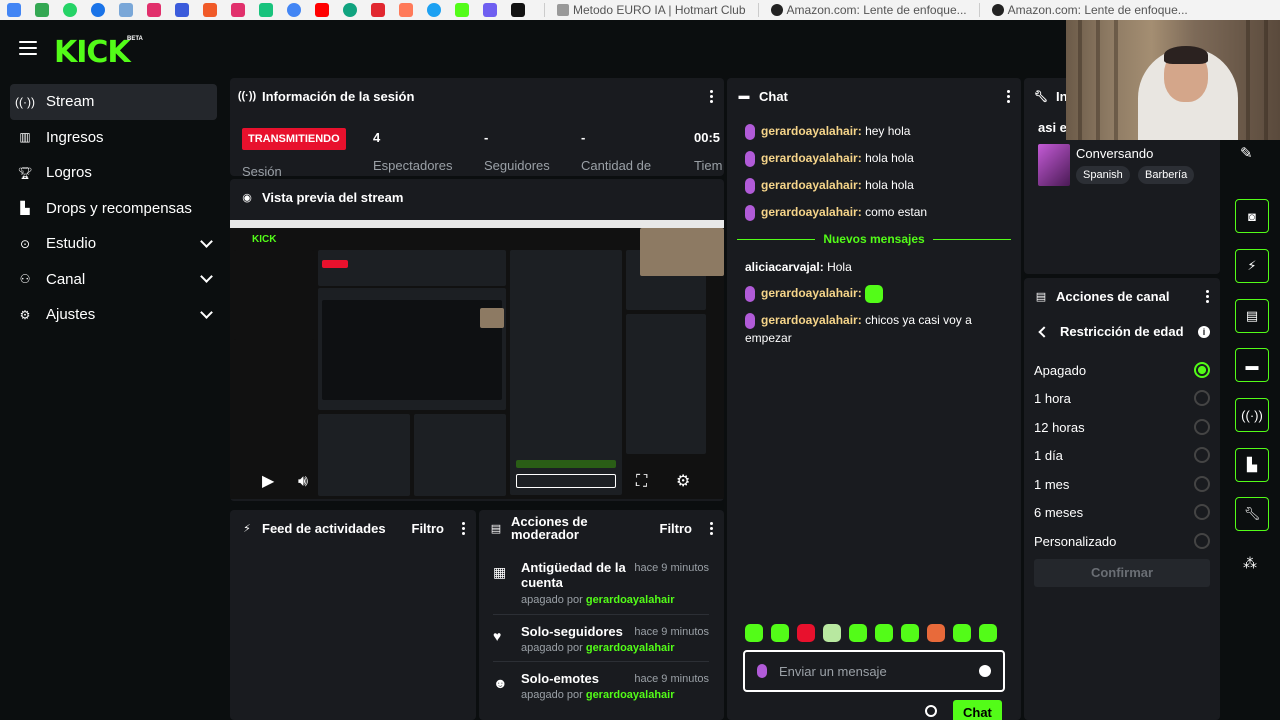  Describe the element at coordinates (1122, 573) in the screenshot. I see `confirm-button: Confirmar` at that location.